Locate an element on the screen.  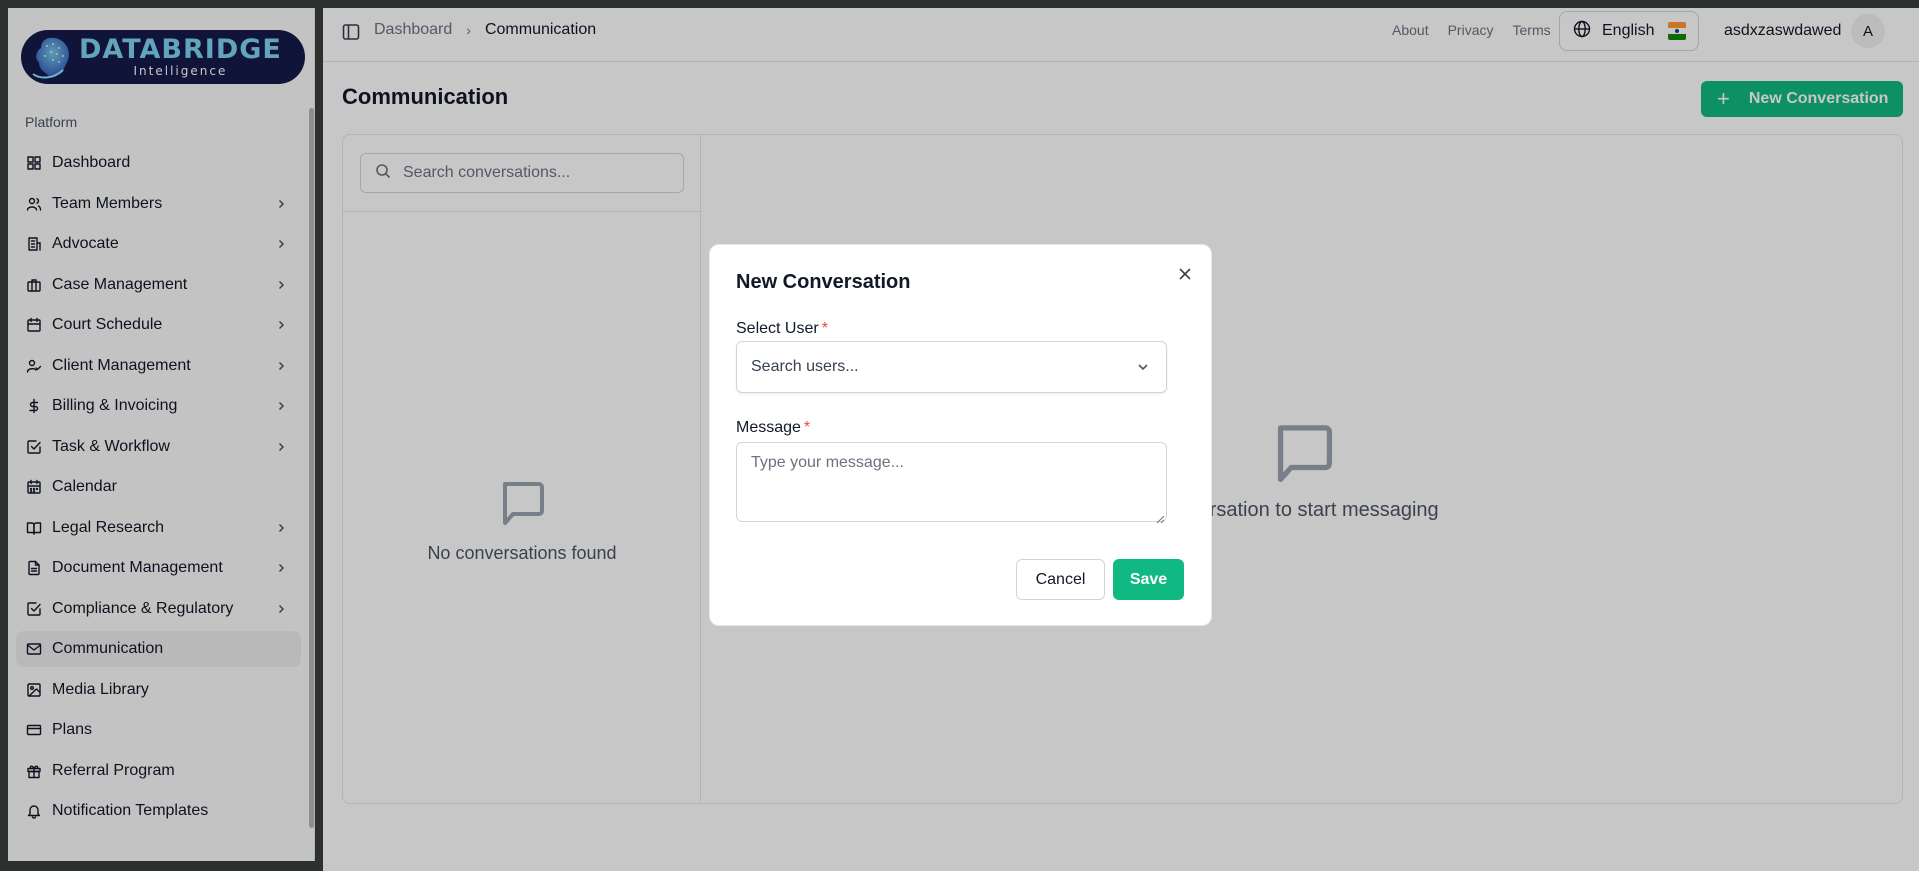
chevron-down-icon is located at coordinates (1143, 369).